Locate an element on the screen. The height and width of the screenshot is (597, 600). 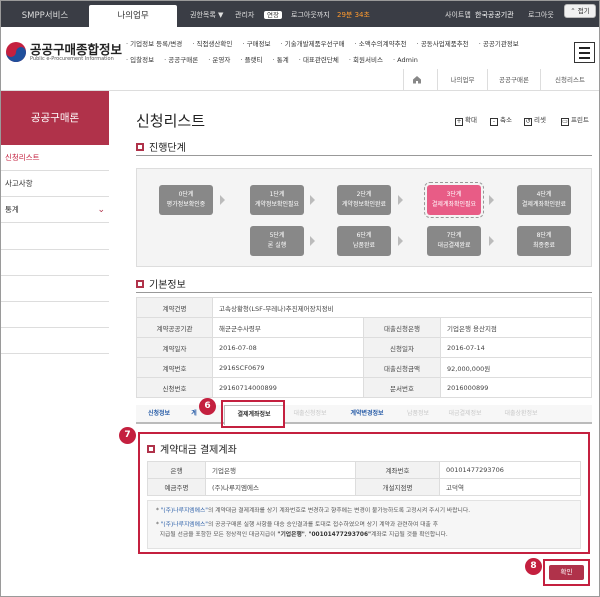
table-row: 계약건명 고속상황청(LSF-무레나)추진제어장치정비 is located at coordinates (364, 307).